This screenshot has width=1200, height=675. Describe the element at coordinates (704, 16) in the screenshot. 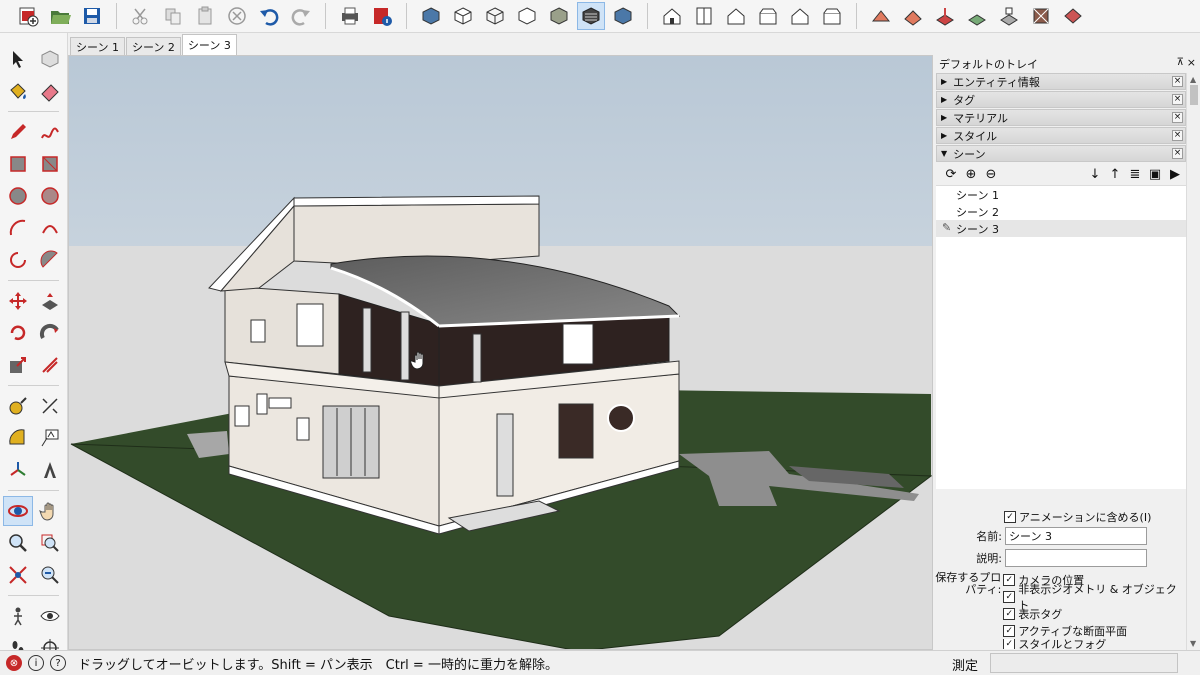

I see `top-view-button` at that location.